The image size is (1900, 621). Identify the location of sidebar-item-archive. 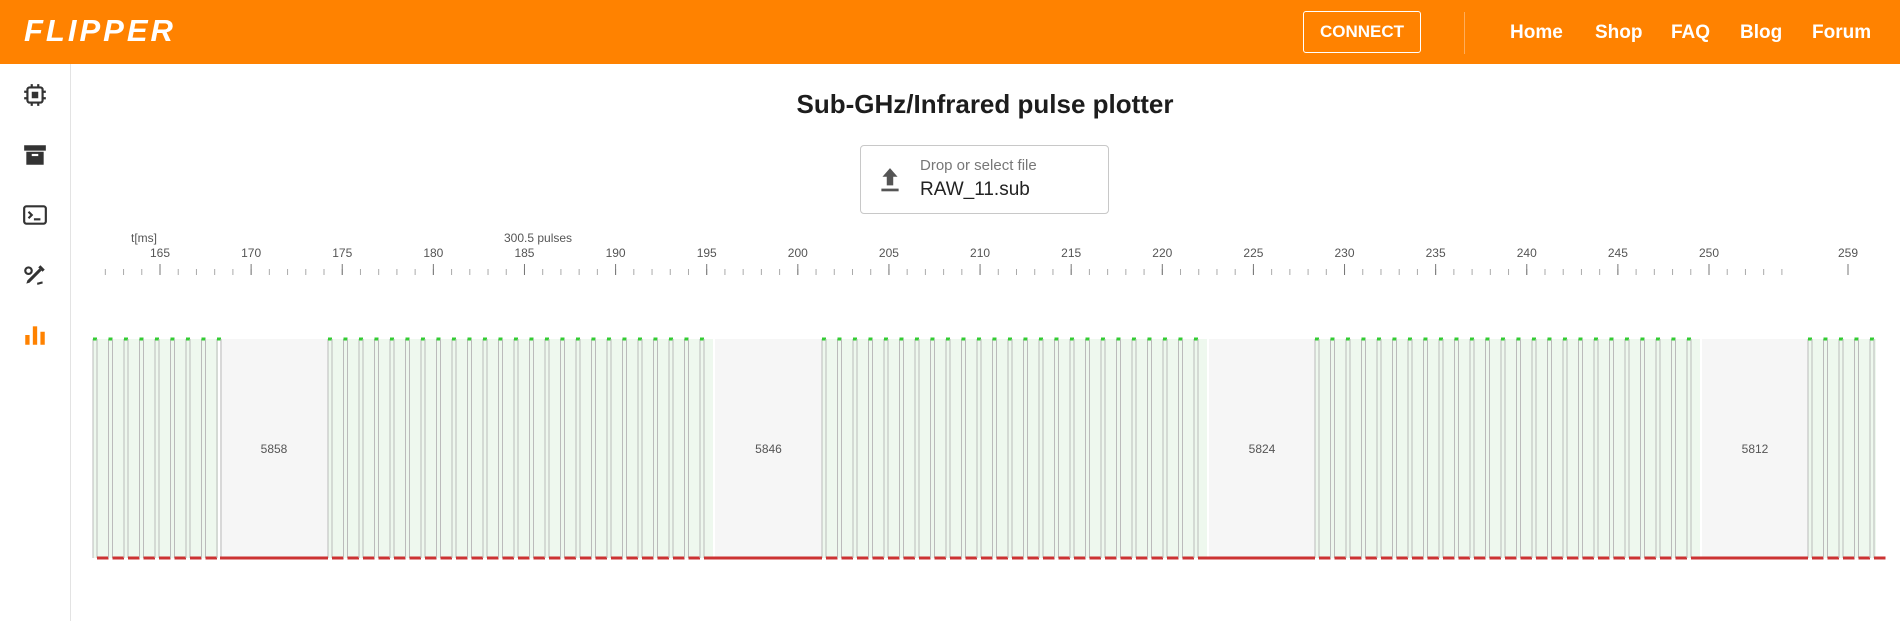
(35, 155).